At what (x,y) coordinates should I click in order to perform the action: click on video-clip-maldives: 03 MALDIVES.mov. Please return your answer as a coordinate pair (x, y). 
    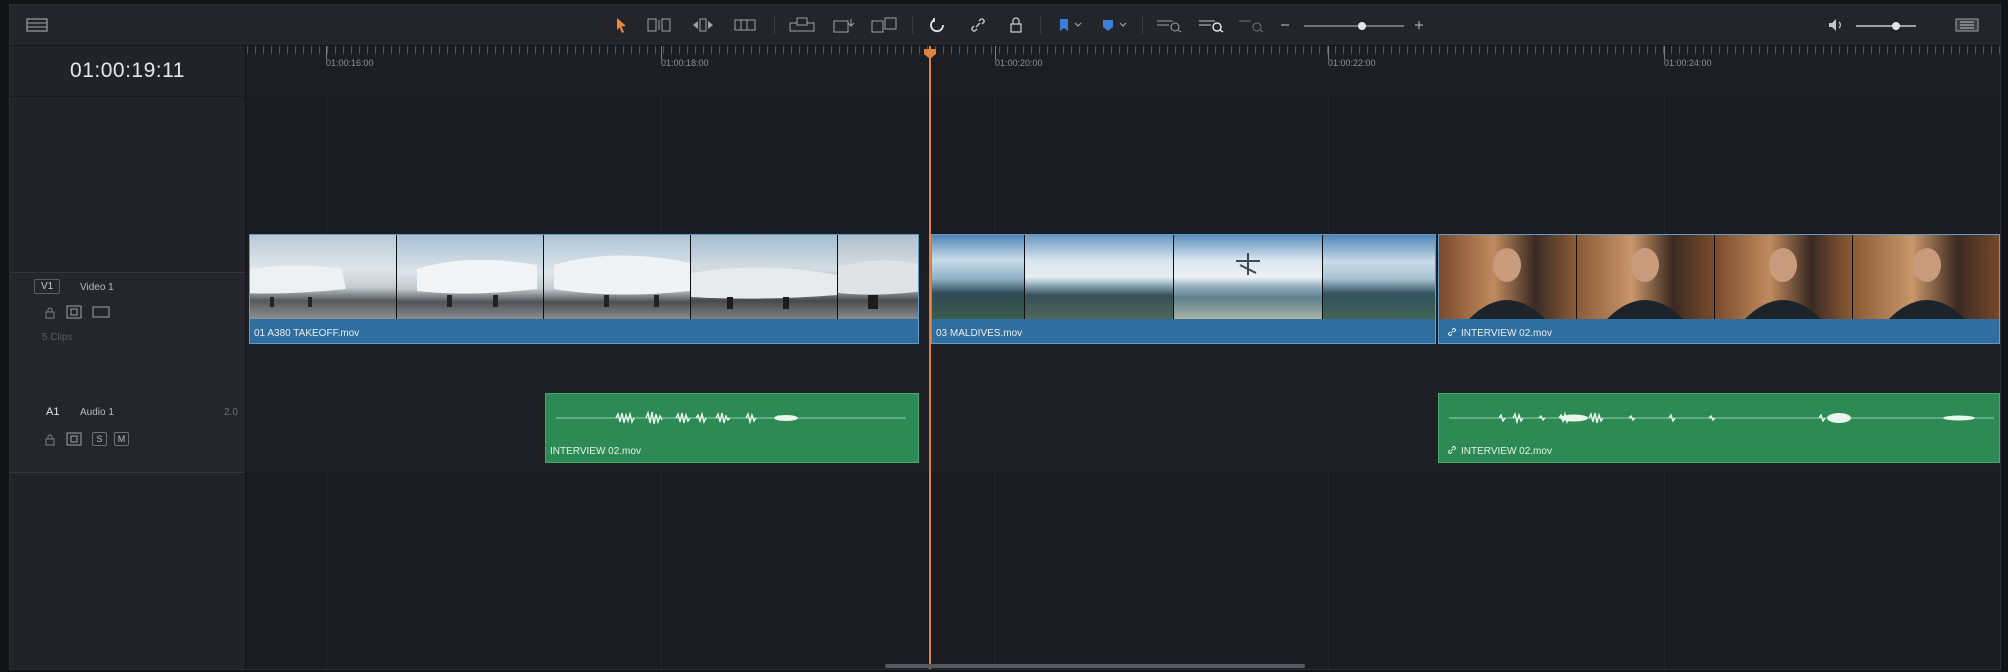
    Looking at the image, I should click on (1183, 289).